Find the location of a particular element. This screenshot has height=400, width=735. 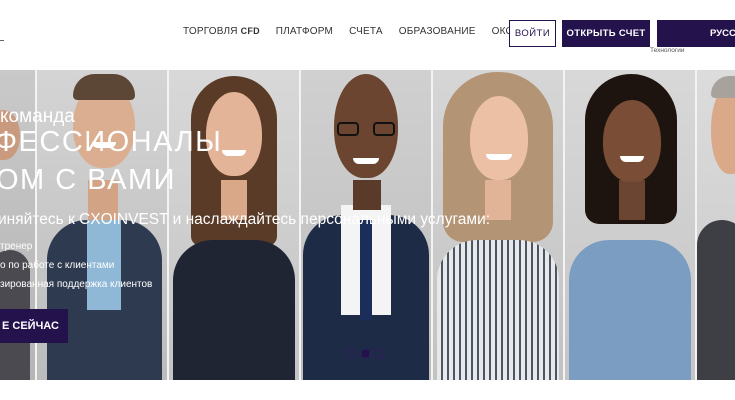

hero-cta-button: Е СЕЙЧАС is located at coordinates (34, 326).